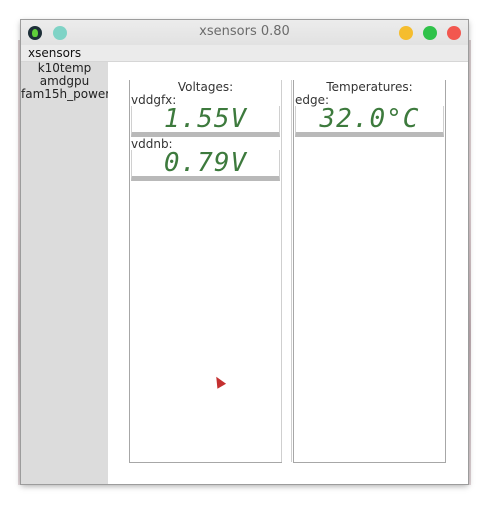 This screenshot has height=505, width=489. What do you see at coordinates (406, 33) in the screenshot?
I see `minimize-button` at bounding box center [406, 33].